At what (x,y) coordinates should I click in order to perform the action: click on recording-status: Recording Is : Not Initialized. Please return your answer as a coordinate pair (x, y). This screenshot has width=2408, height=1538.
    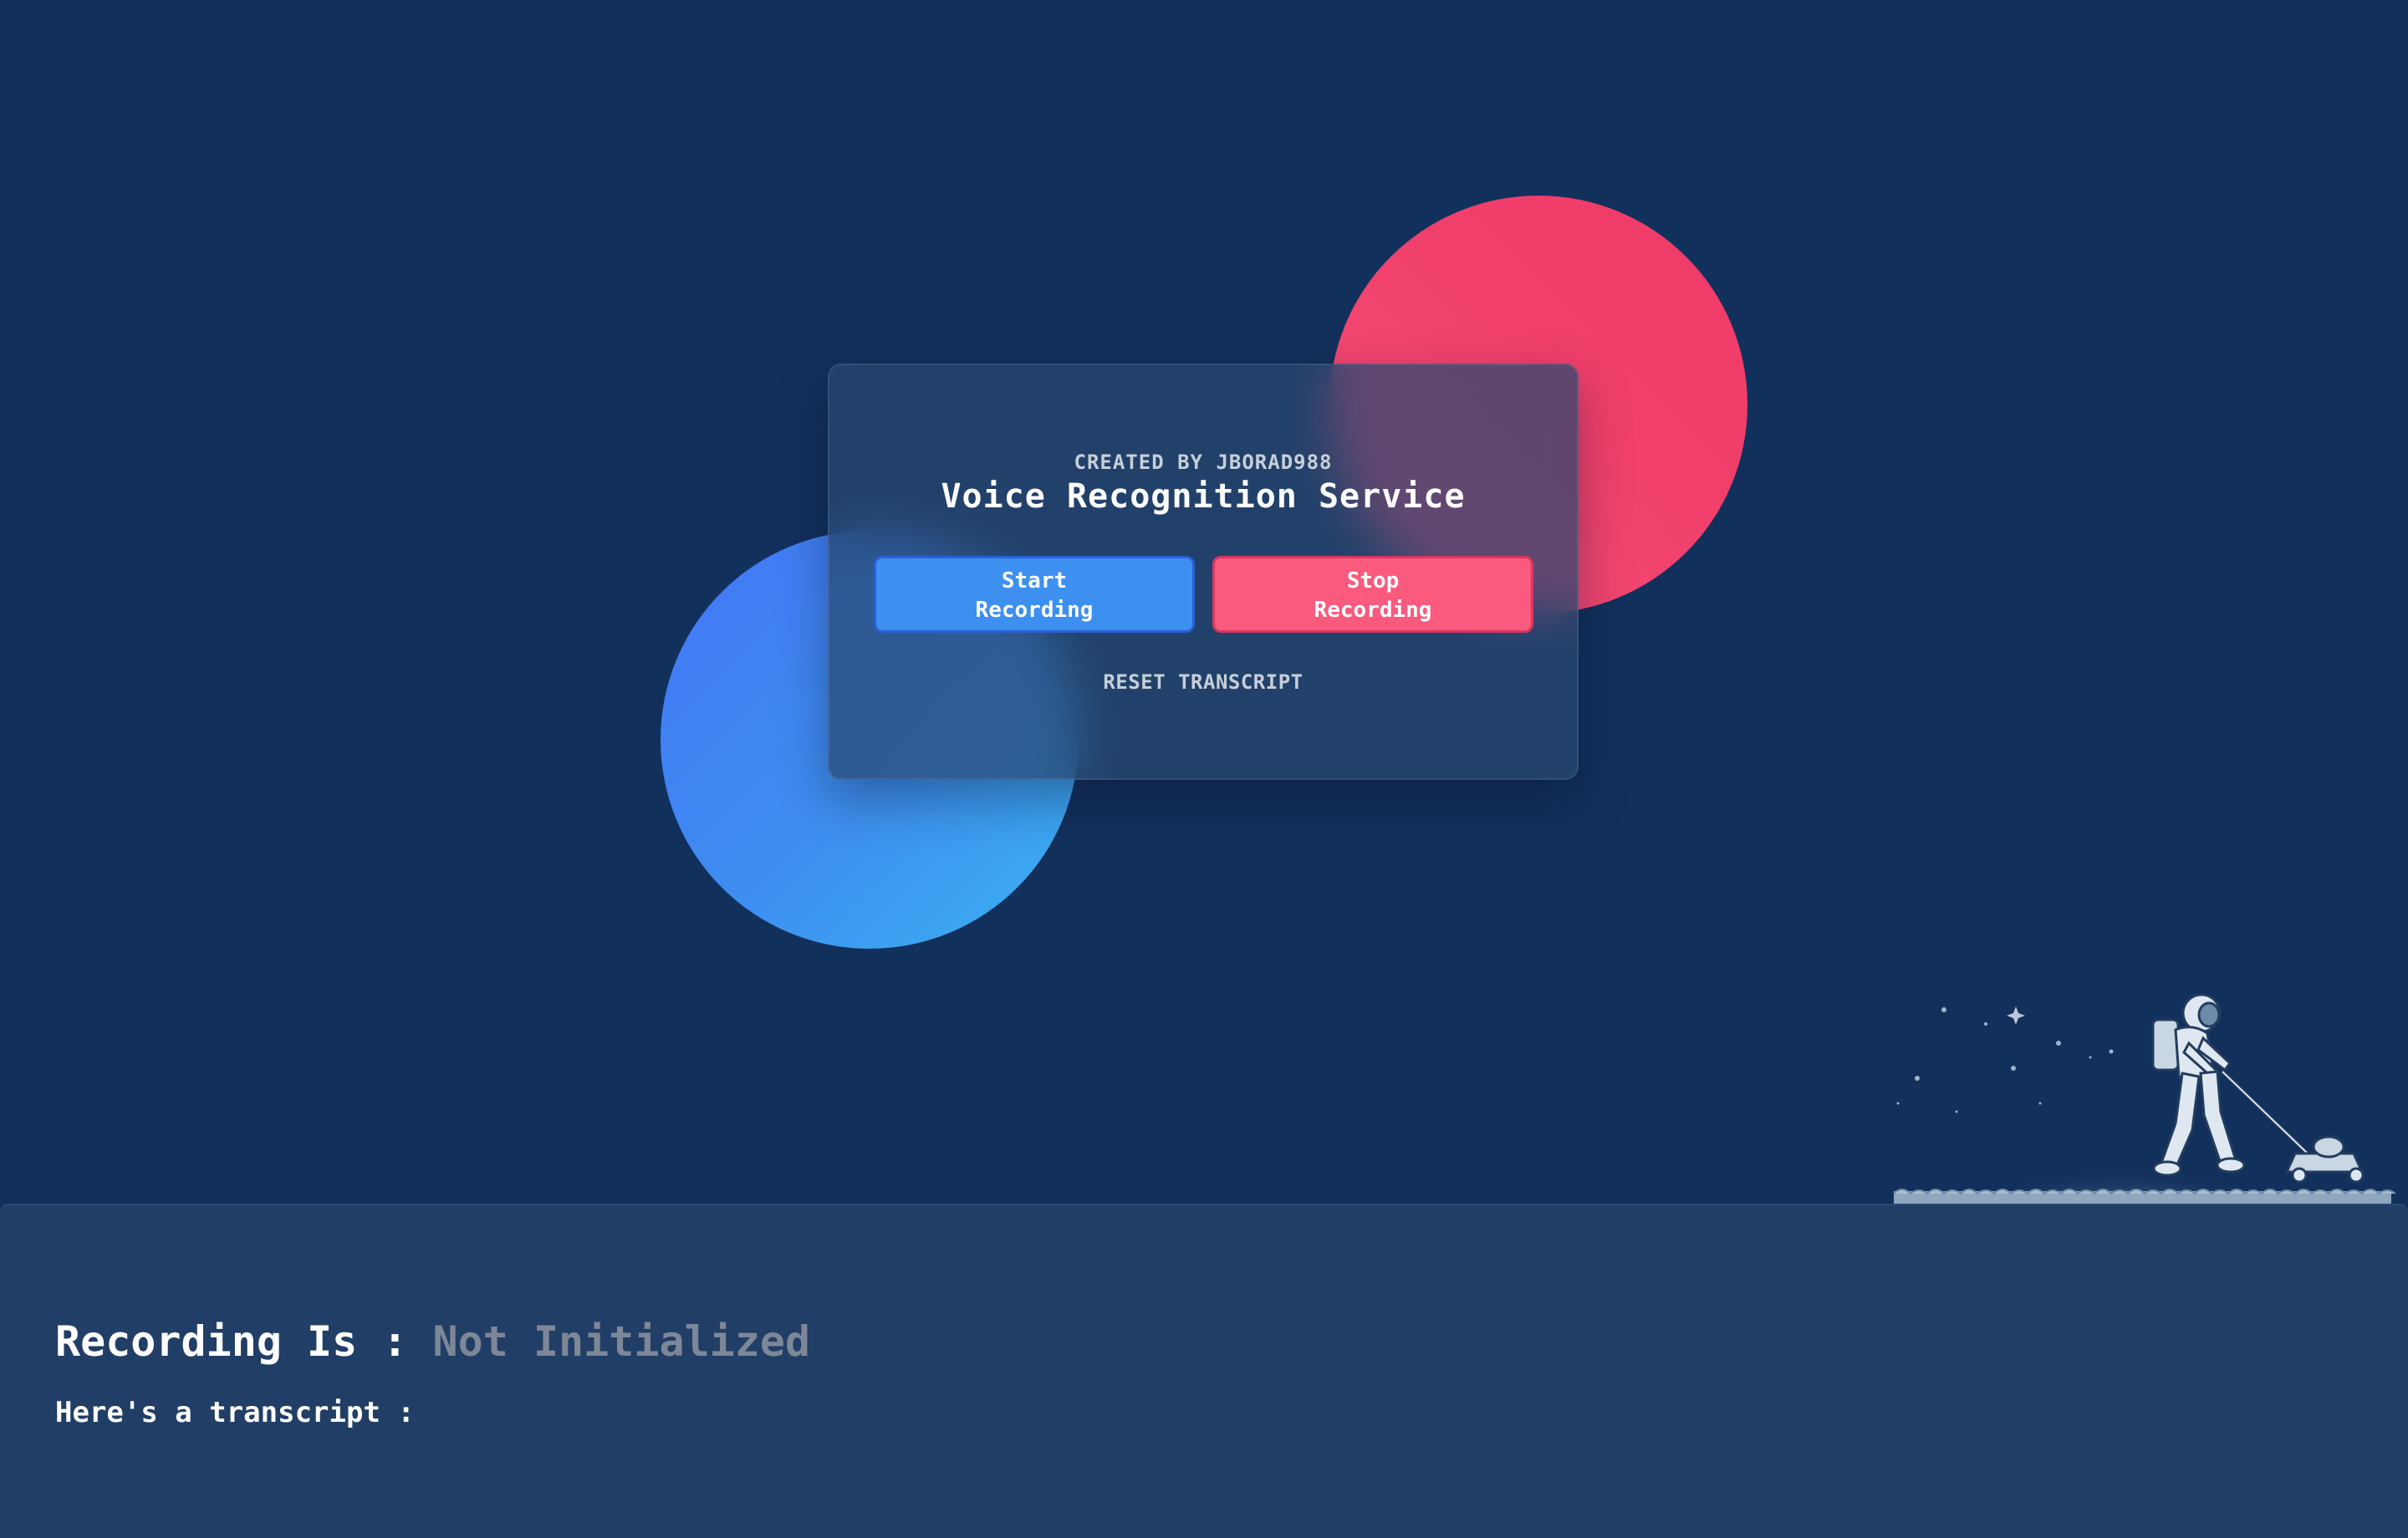
    Looking at the image, I should click on (433, 1341).